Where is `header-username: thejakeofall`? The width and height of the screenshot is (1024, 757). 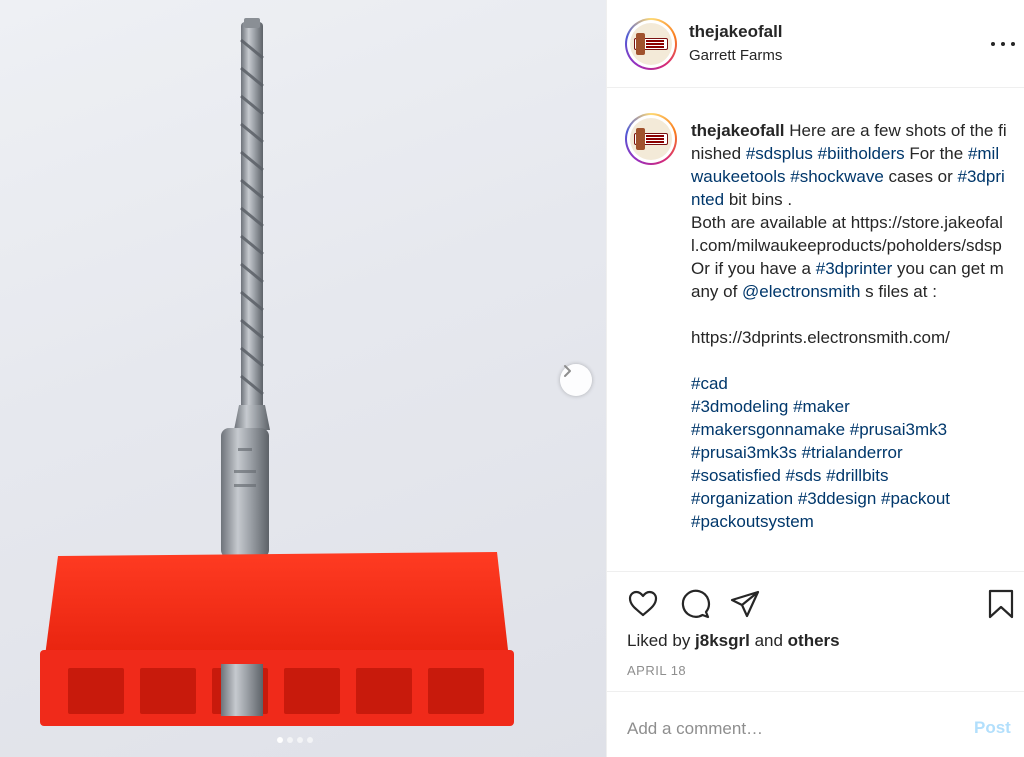
header-username: thejakeofall is located at coordinates (736, 32).